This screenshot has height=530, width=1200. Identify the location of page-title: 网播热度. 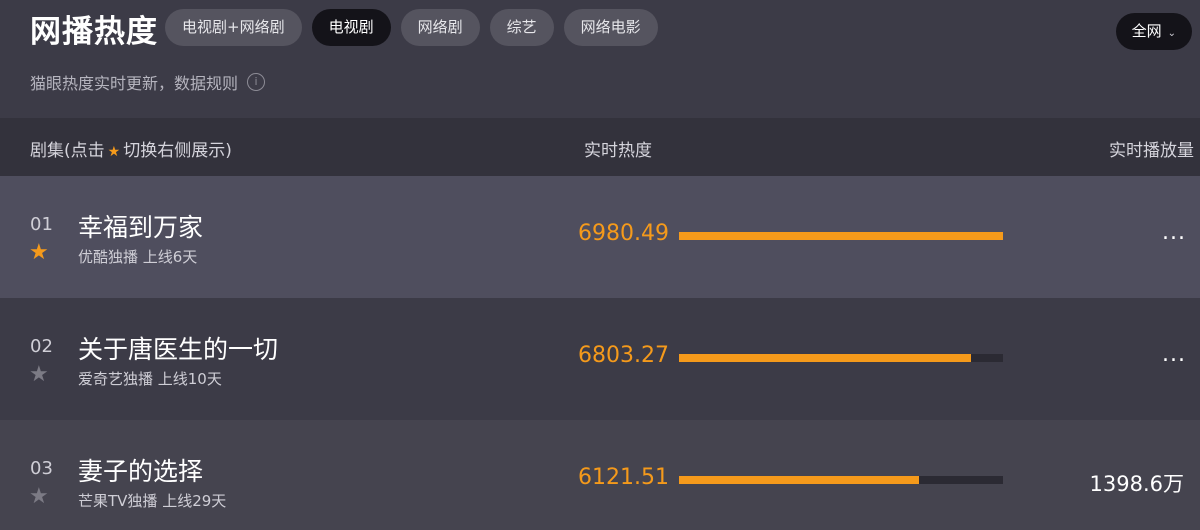
(94, 32).